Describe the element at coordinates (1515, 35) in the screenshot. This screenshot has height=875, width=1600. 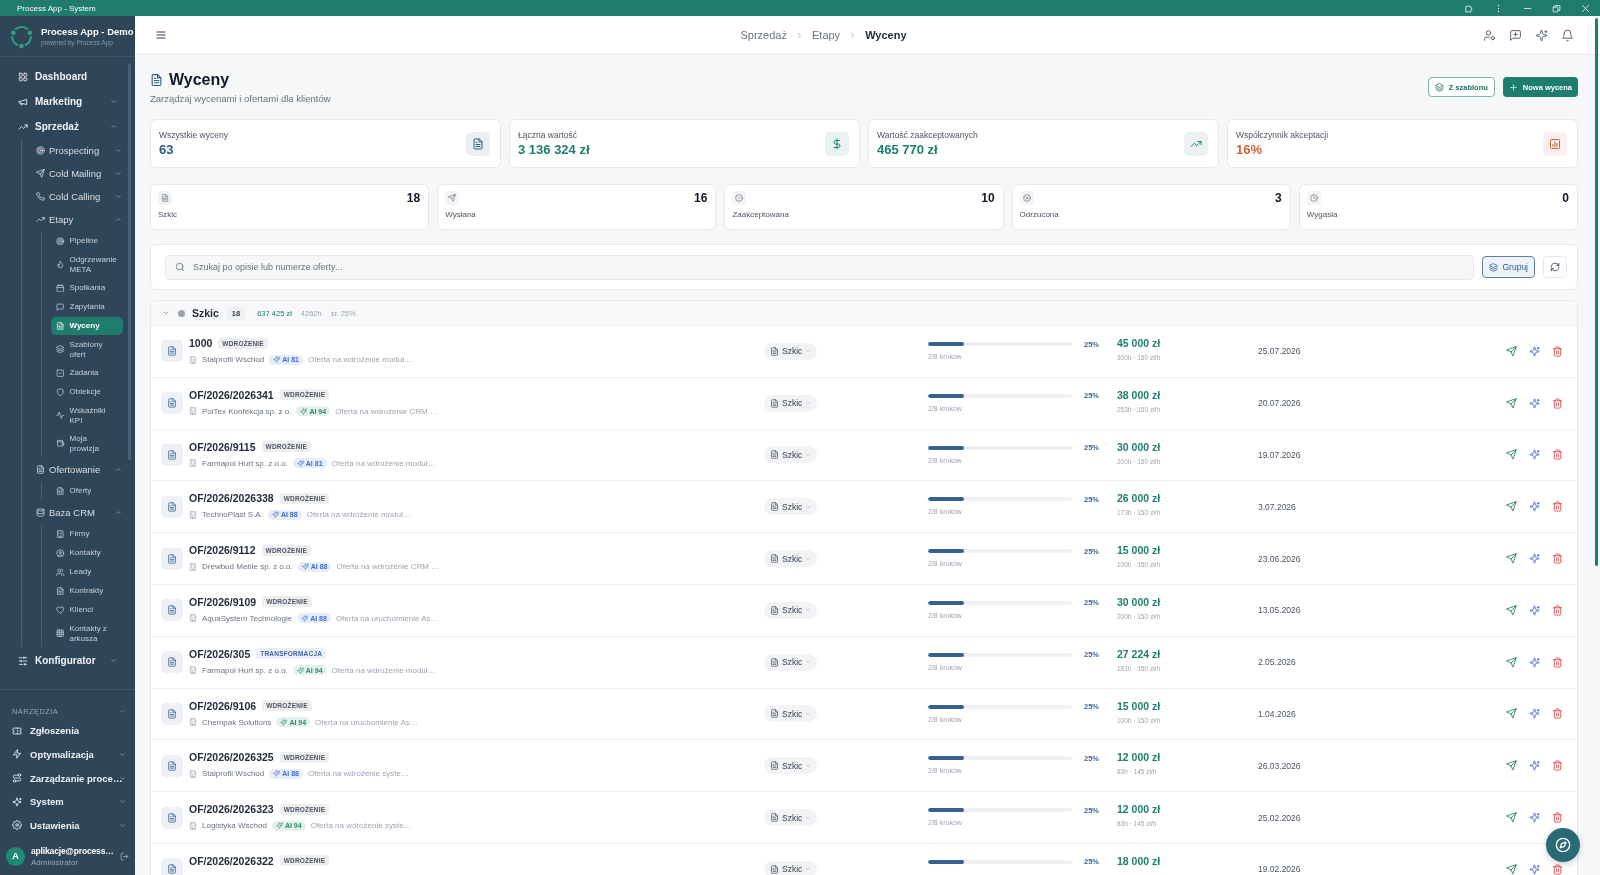
I see `message-plus-icon` at that location.